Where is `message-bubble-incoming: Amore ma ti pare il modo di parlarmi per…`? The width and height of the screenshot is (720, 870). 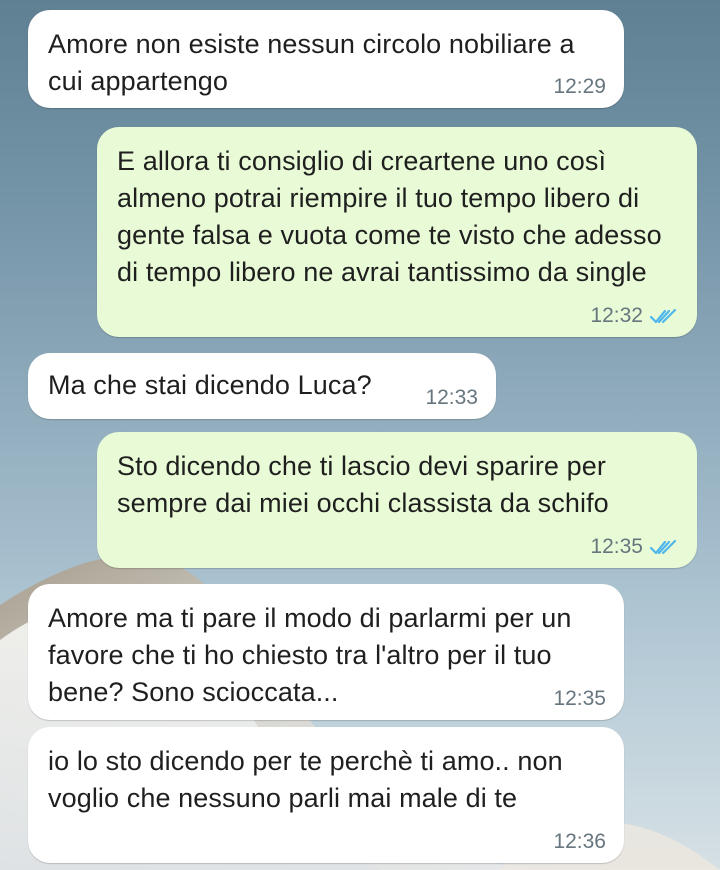 message-bubble-incoming: Amore ma ti pare il modo di parlarmi per… is located at coordinates (326, 652).